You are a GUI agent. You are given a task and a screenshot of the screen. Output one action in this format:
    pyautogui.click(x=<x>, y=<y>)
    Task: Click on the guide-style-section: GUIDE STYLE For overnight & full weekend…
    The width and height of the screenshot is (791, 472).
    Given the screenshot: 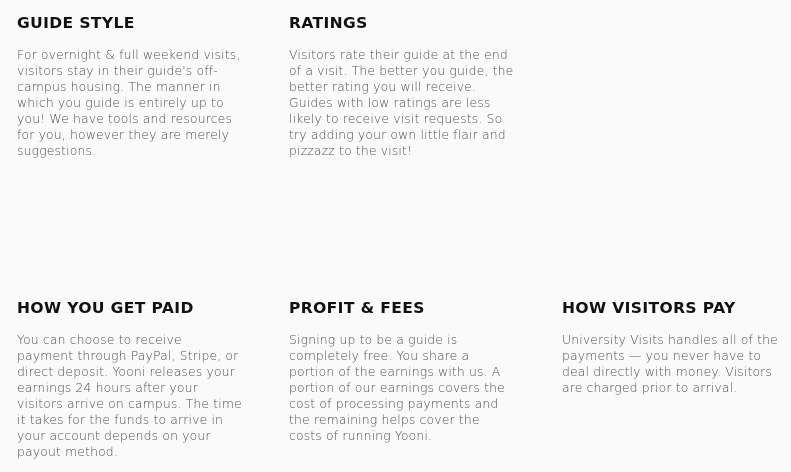 What is the action you would take?
    pyautogui.click(x=129, y=86)
    